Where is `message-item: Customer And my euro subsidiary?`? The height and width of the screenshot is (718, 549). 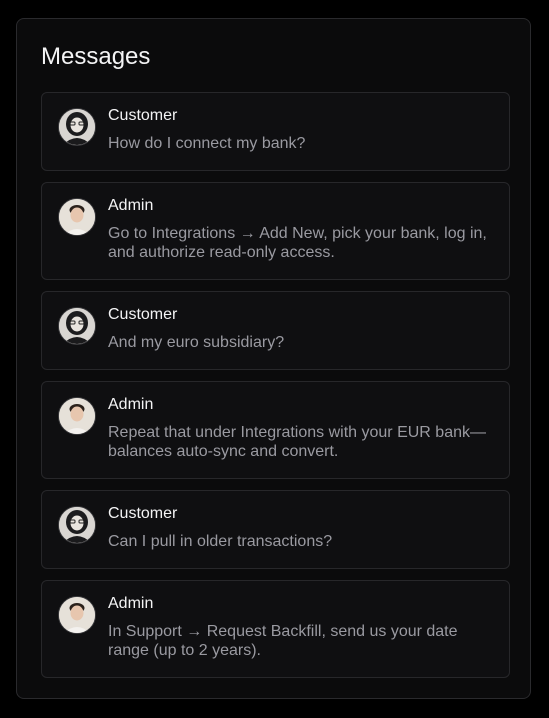 message-item: Customer And my euro subsidiary? is located at coordinates (275, 330).